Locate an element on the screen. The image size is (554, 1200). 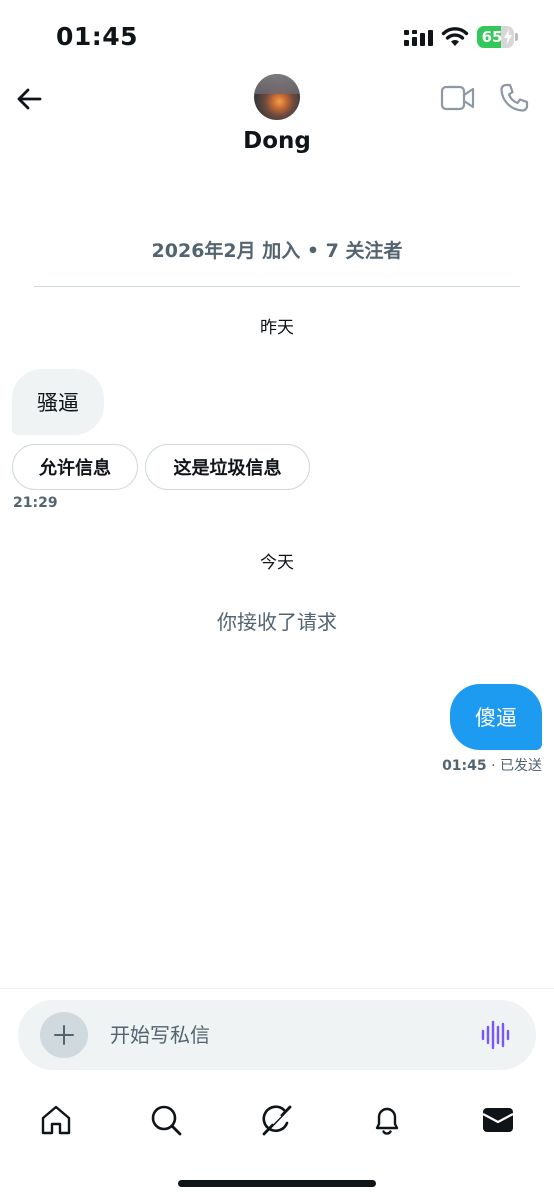
signal-icon is located at coordinates (418, 38).